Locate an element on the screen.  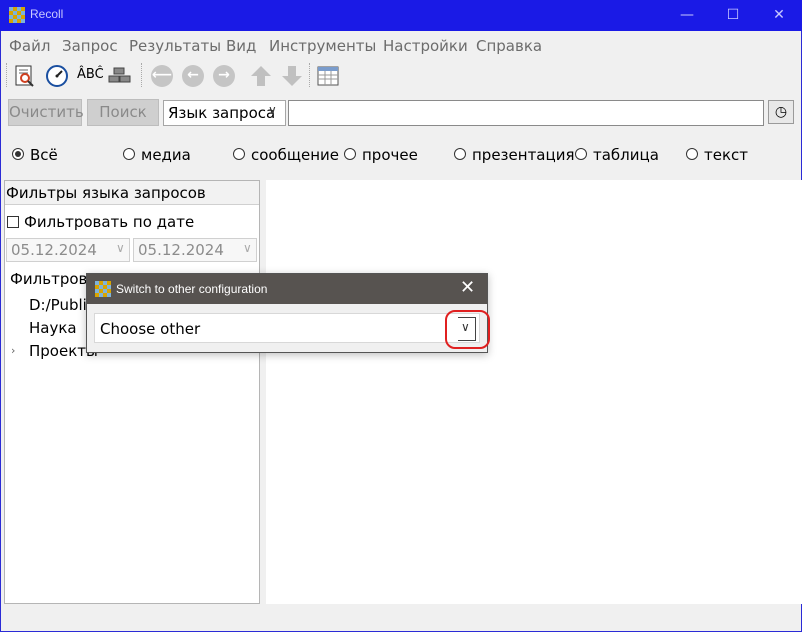
radio-media-label: медиа is located at coordinates (166, 155).